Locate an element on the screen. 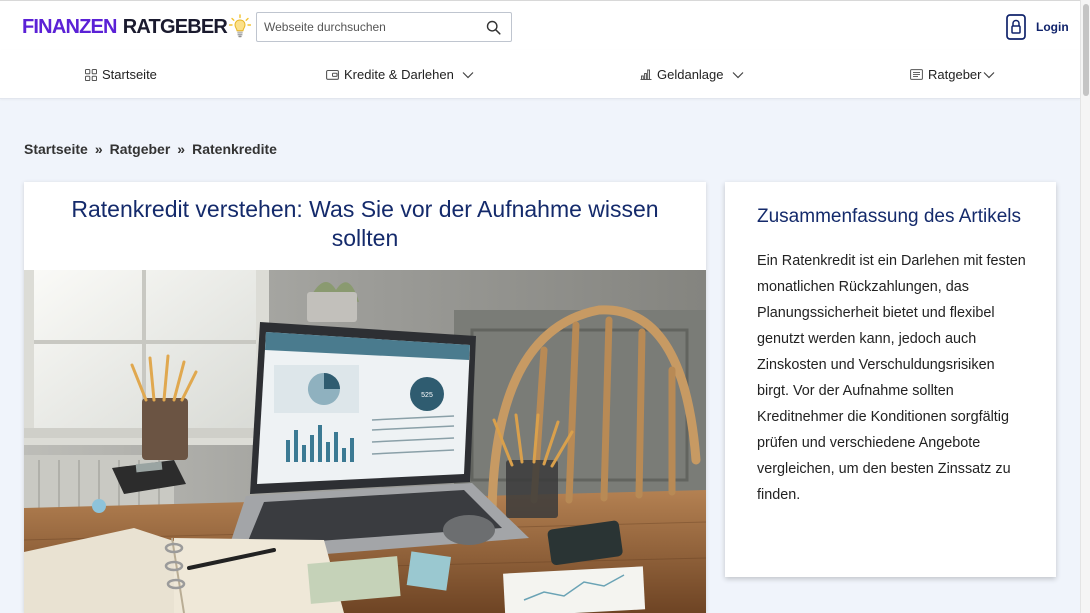 Image resolution: width=1090 pixels, height=613 pixels. search-box is located at coordinates (384, 27).